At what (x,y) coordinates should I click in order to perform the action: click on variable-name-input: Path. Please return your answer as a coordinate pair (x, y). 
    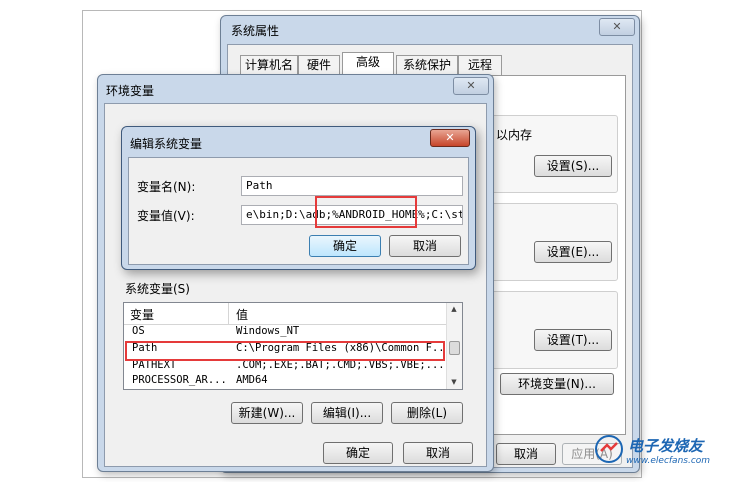
    Looking at the image, I should click on (352, 186).